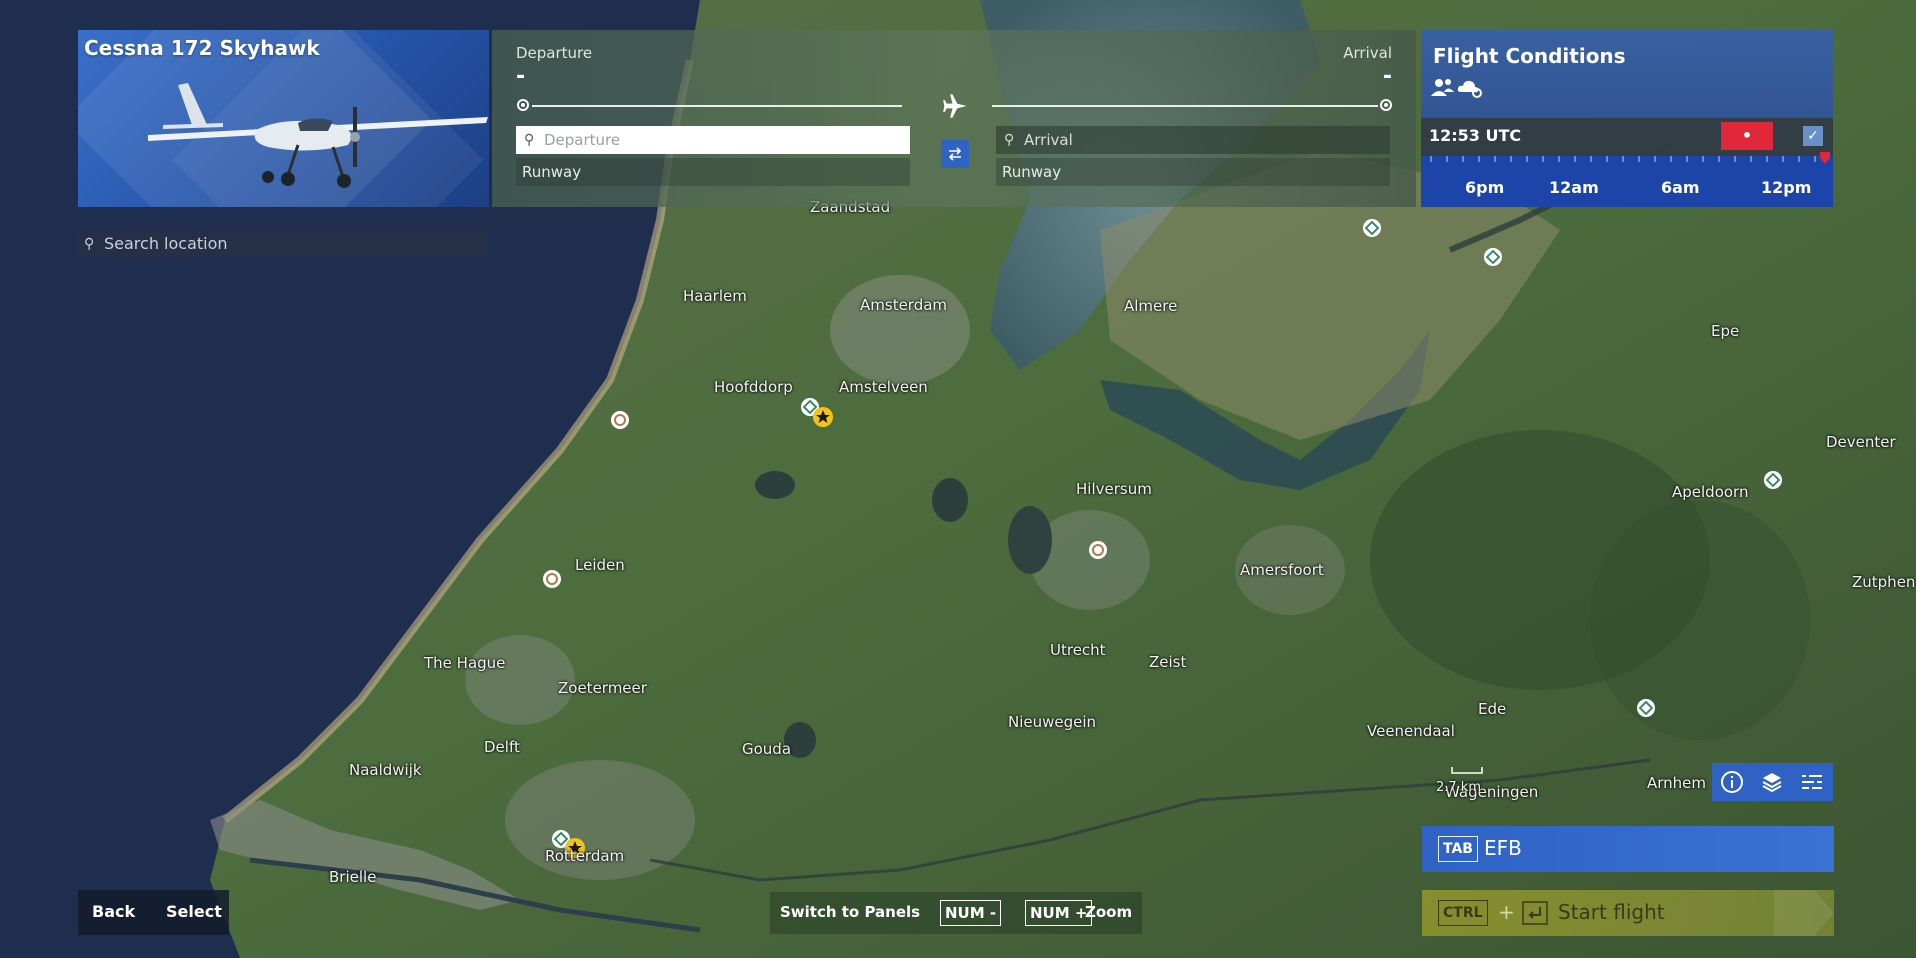  Describe the element at coordinates (523, 105) in the screenshot. I see `departure-point` at that location.